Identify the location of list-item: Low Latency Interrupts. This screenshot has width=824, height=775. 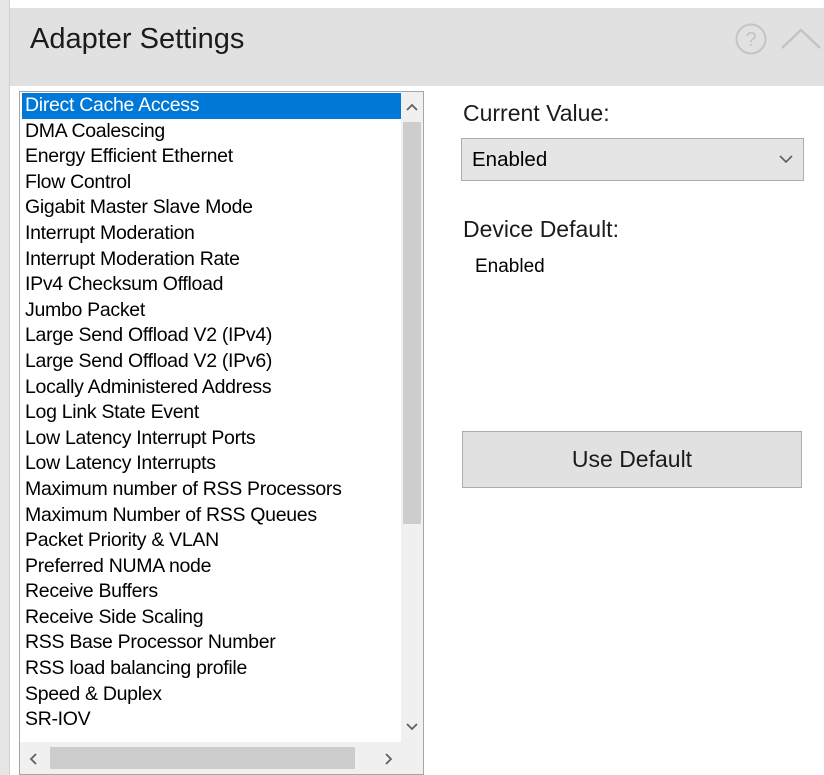
(212, 464).